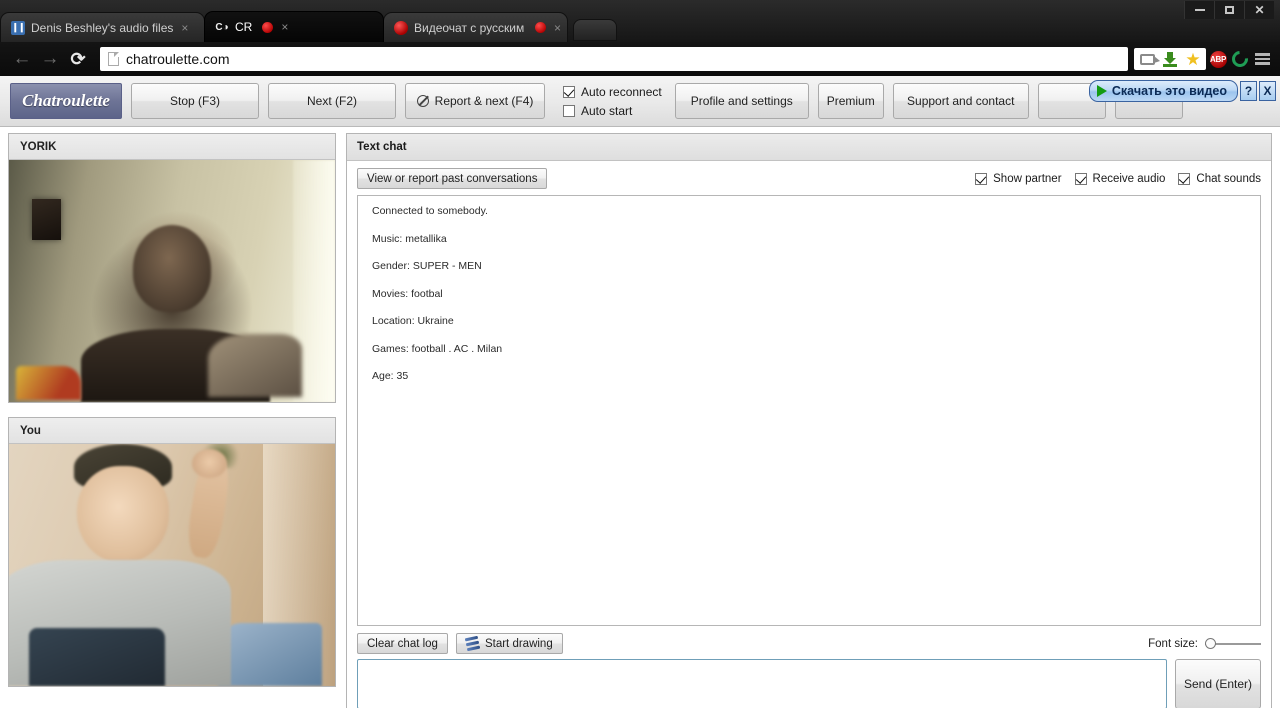 This screenshot has height=720, width=1280. What do you see at coordinates (401, 27) in the screenshot?
I see `red-ball-icon` at bounding box center [401, 27].